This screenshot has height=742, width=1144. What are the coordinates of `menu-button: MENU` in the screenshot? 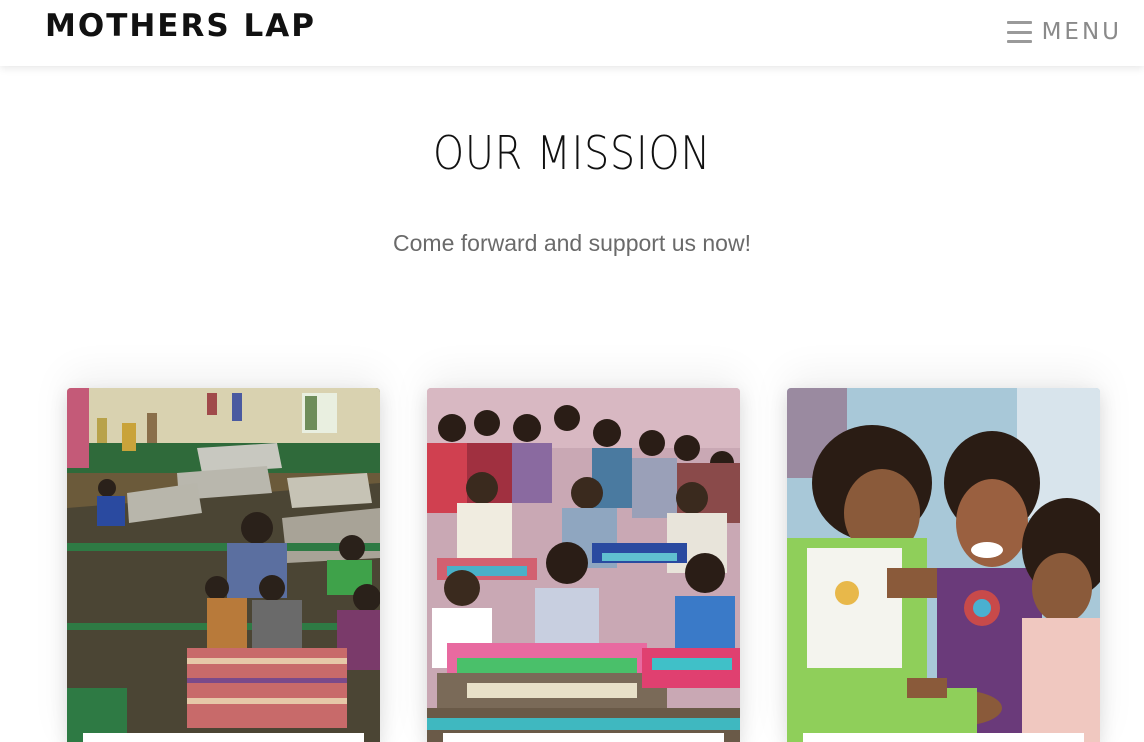 It's located at (1064, 32).